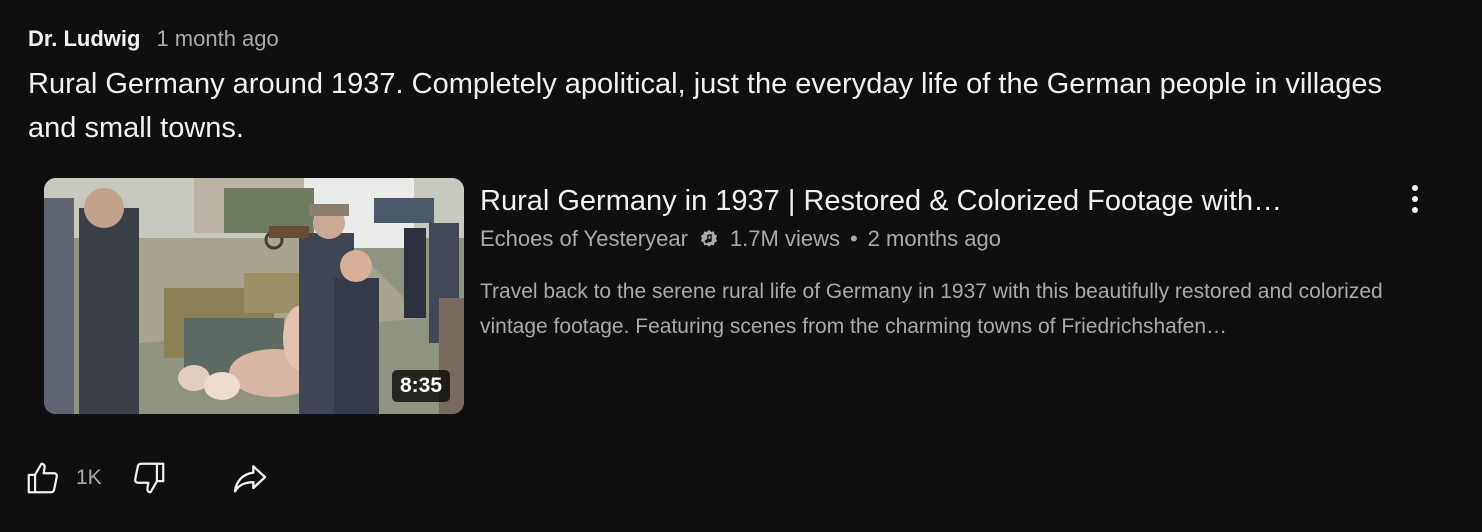 The height and width of the screenshot is (532, 1482). I want to click on like-button: 1K, so click(77, 478).